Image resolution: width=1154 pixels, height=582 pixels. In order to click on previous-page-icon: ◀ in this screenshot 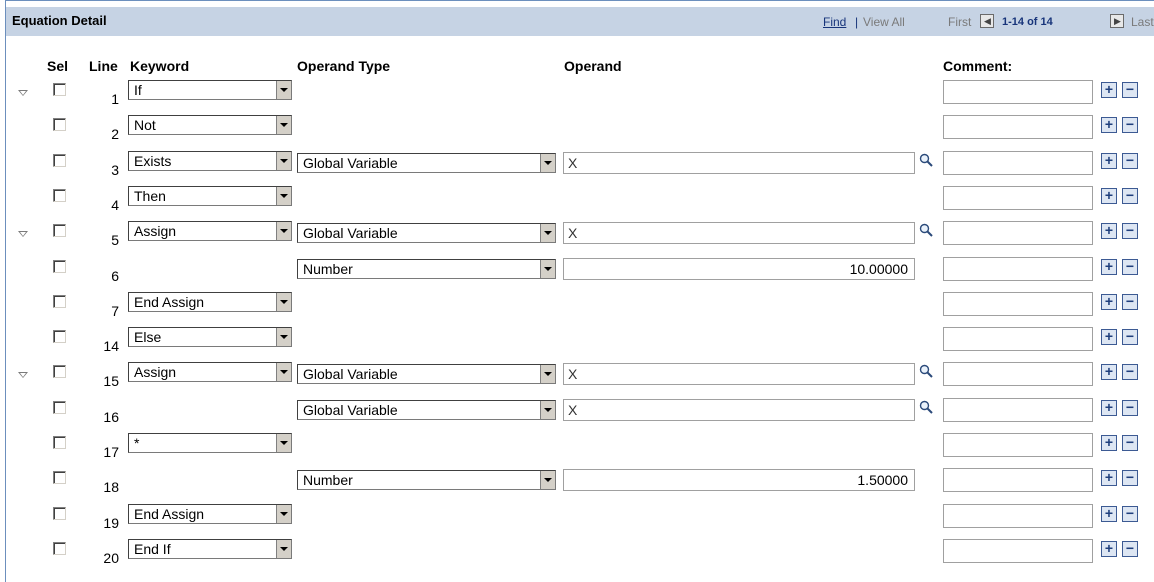, I will do `click(987, 21)`.